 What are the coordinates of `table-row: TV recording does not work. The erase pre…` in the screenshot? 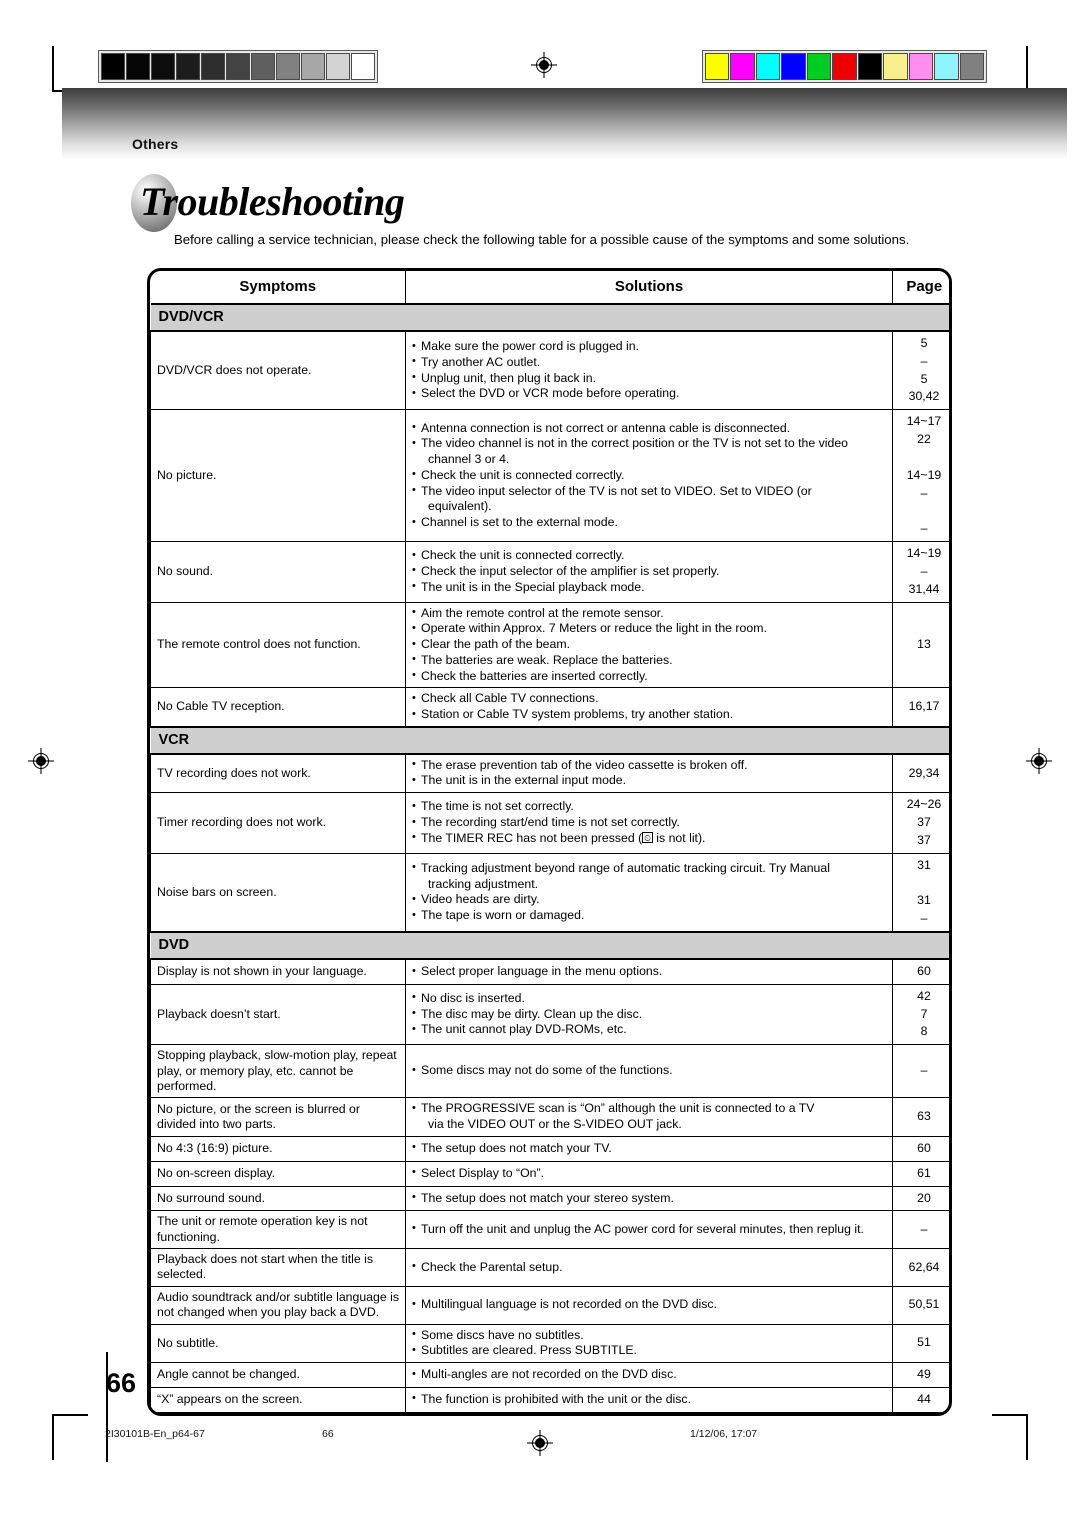 It's located at (549, 773).